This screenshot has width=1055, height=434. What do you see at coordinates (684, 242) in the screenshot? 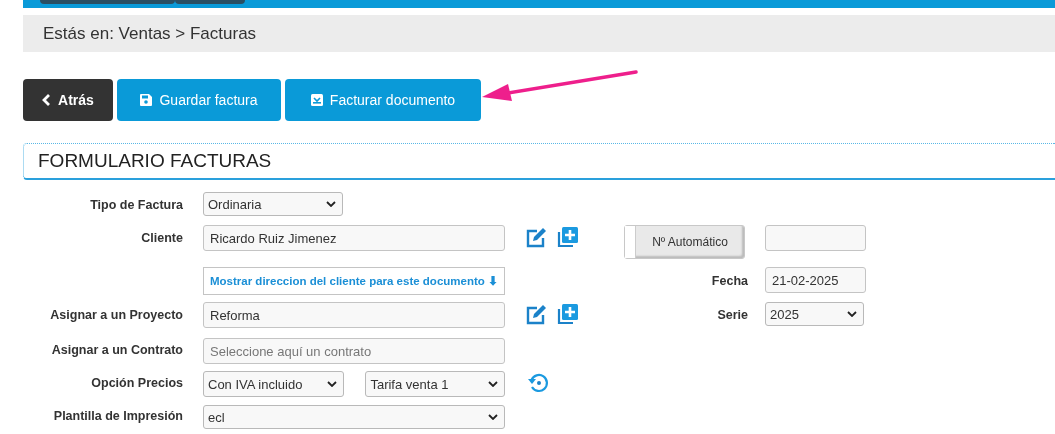
I see `auto-number-toggle: Nº Automático` at bounding box center [684, 242].